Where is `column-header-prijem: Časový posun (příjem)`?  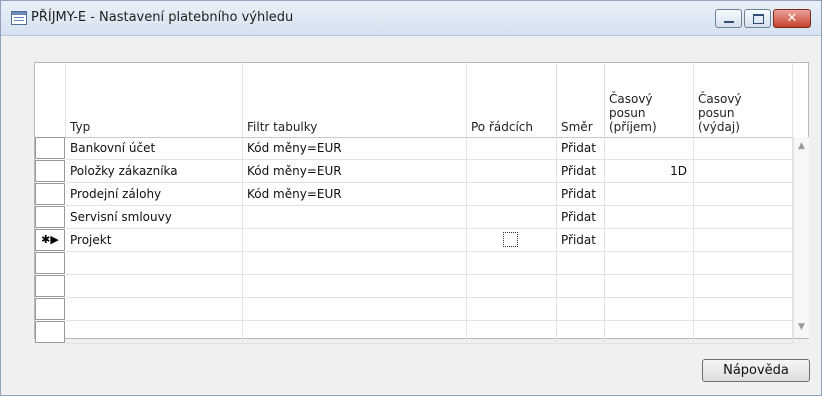
column-header-prijem: Časový posun (příjem) is located at coordinates (649, 100).